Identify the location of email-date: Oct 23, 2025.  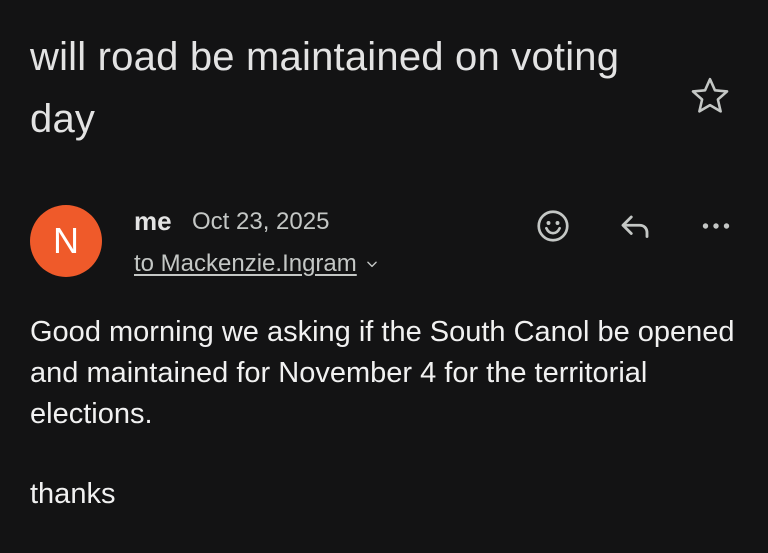
(261, 221).